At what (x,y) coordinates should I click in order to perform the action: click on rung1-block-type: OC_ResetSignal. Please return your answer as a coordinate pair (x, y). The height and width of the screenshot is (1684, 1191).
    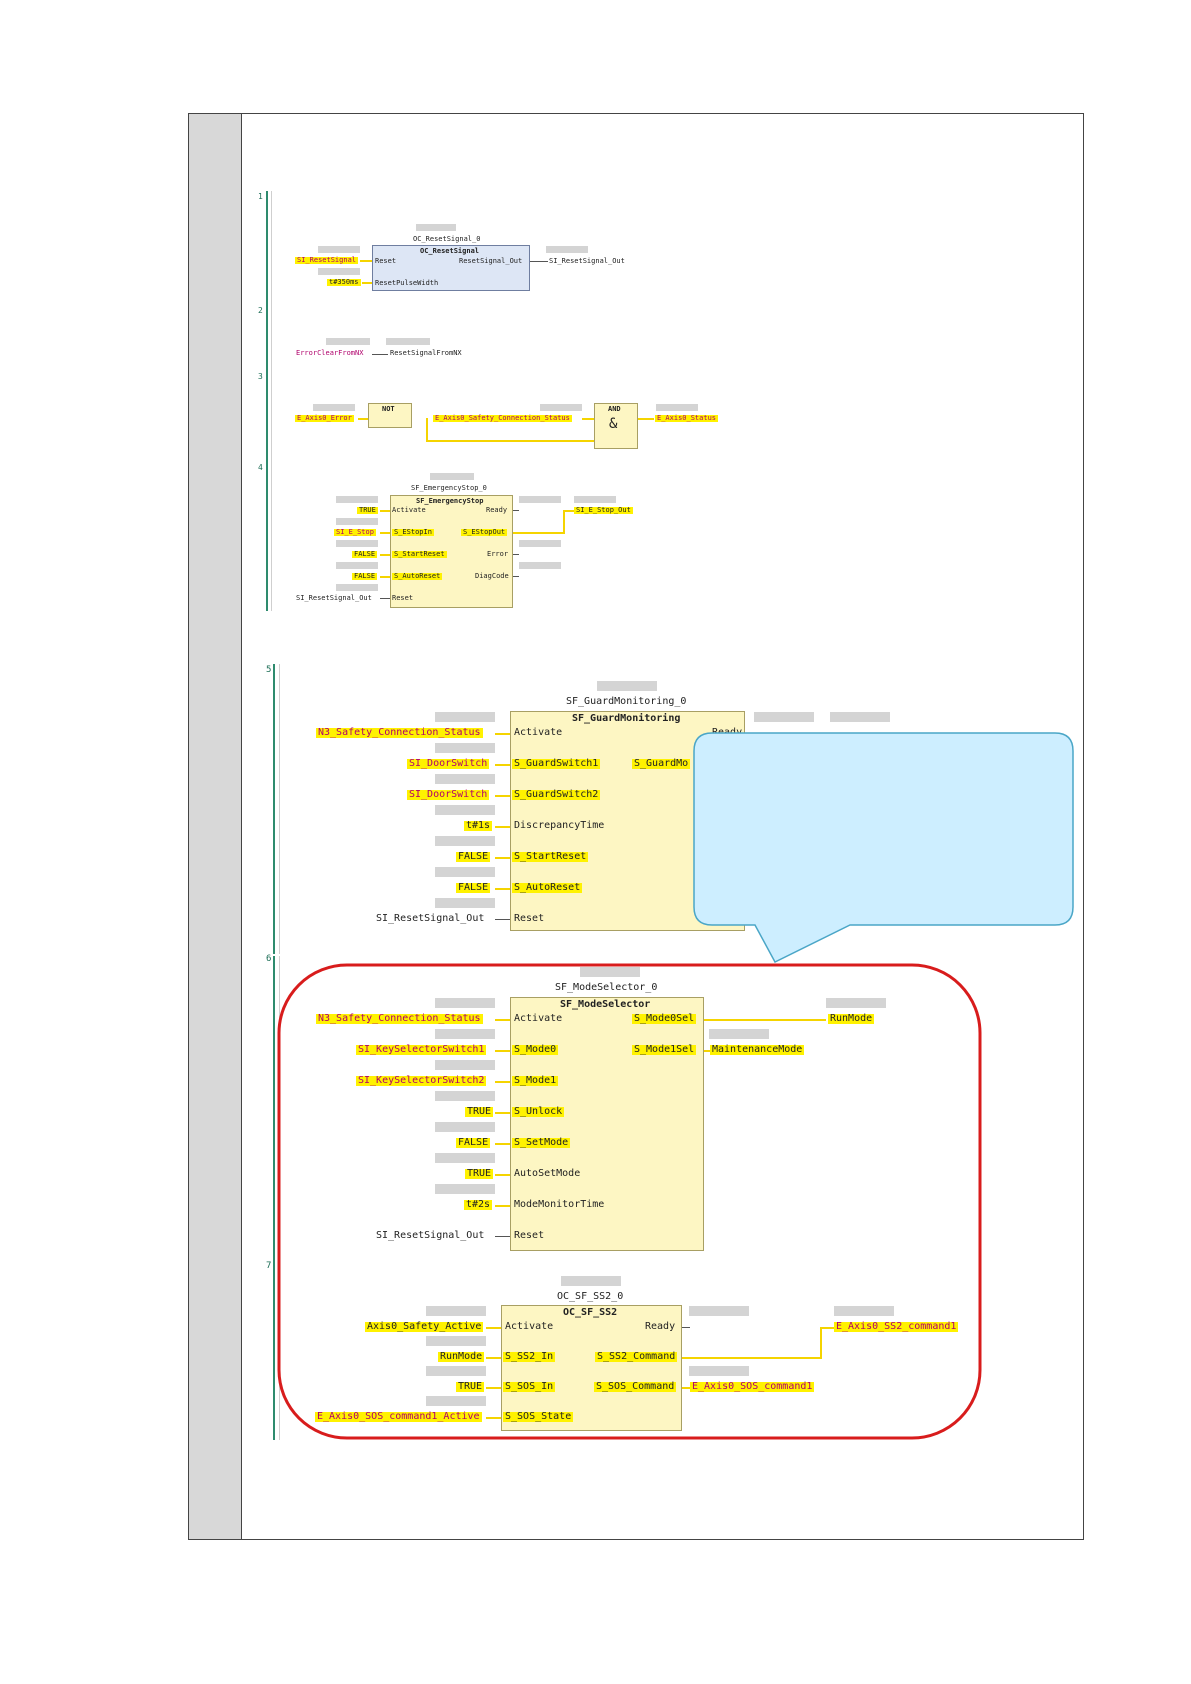
    Looking at the image, I should click on (450, 251).